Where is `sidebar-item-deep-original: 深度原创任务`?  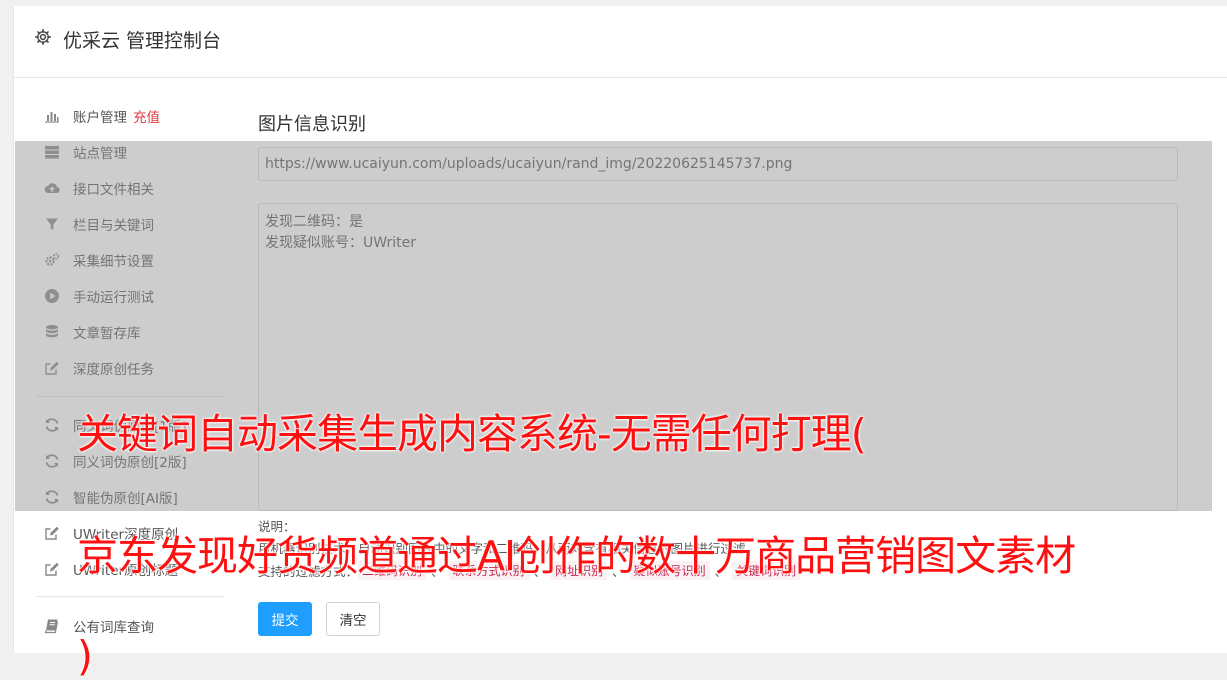
sidebar-item-deep-original: 深度原创任务 is located at coordinates (99, 368).